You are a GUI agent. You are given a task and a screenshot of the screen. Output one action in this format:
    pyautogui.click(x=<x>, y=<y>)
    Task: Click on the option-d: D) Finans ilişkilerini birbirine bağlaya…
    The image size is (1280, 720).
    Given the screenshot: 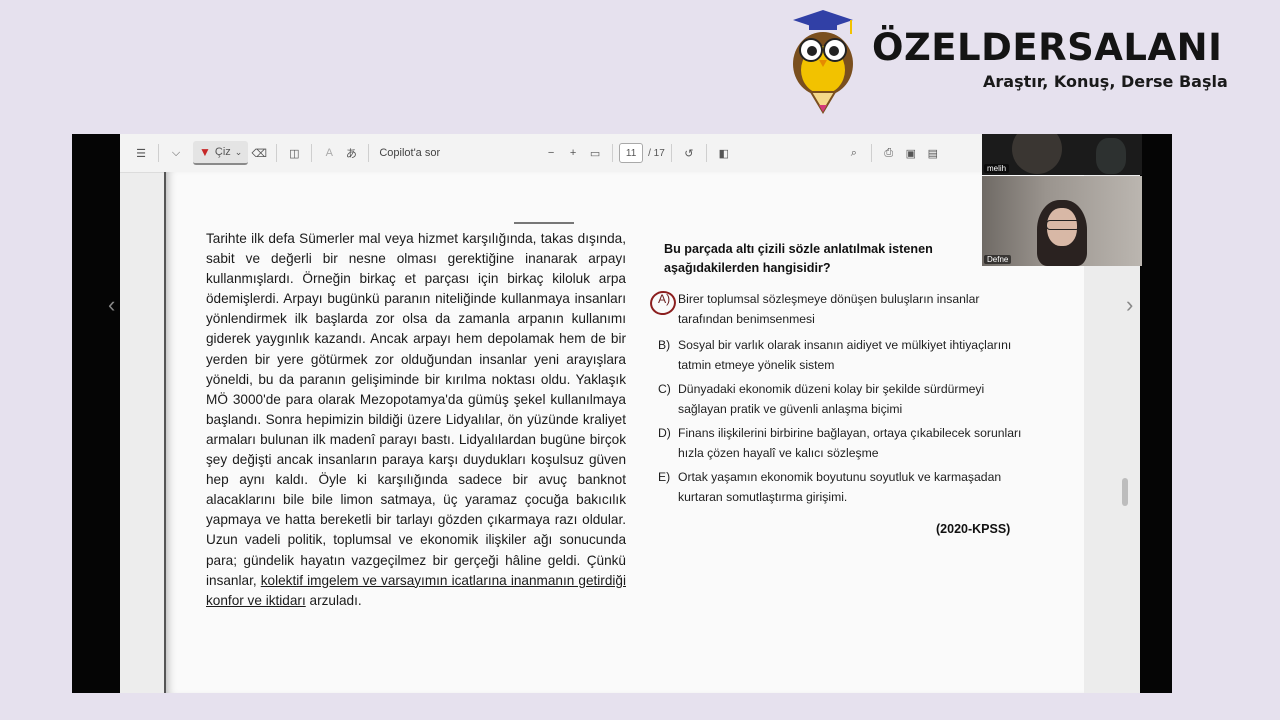 What is the action you would take?
    pyautogui.click(x=841, y=443)
    